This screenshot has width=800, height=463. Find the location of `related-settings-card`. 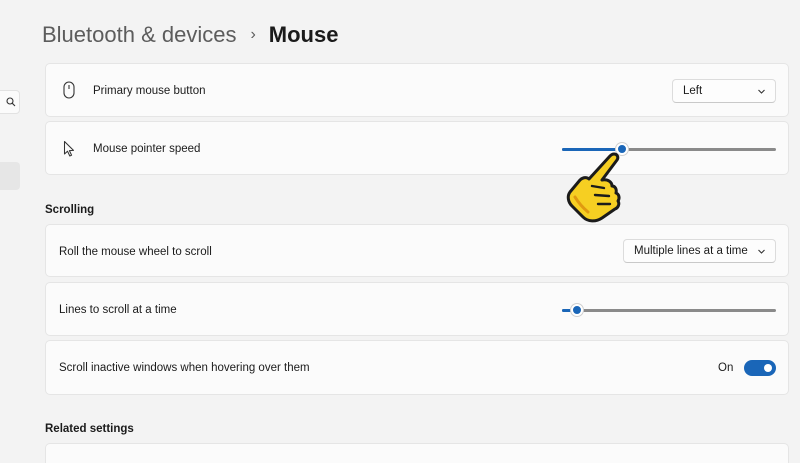

related-settings-card is located at coordinates (417, 453).